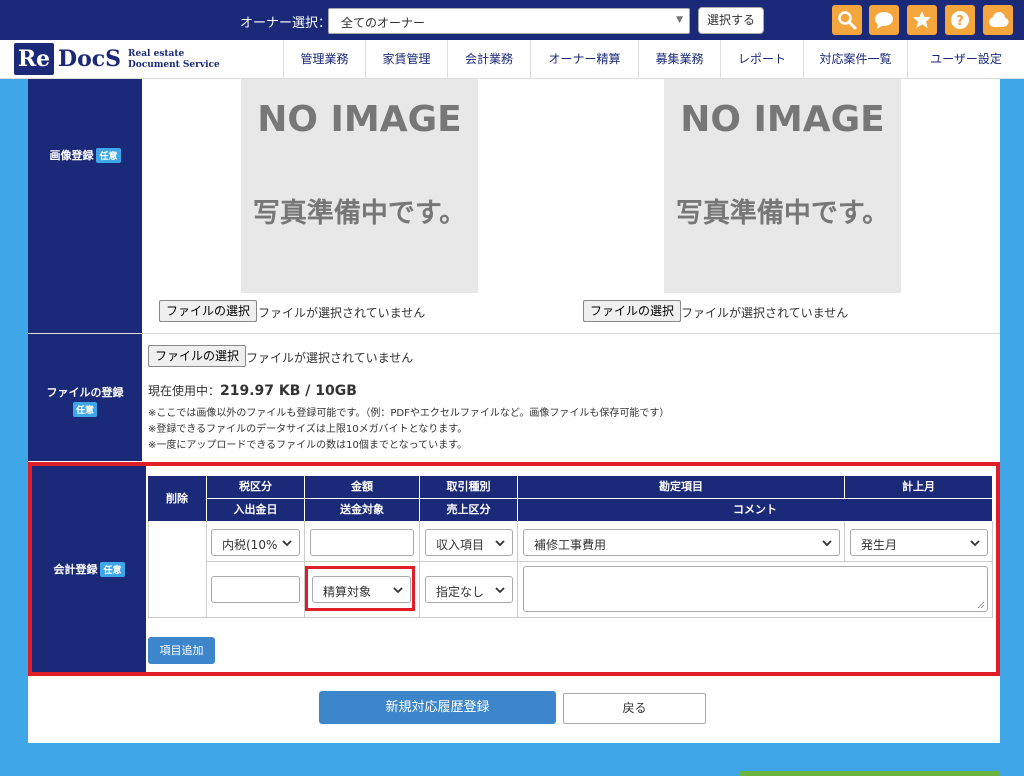 This screenshot has height=776, width=1024. I want to click on nav-item-owner-settlement: オーナー精算, so click(584, 59).